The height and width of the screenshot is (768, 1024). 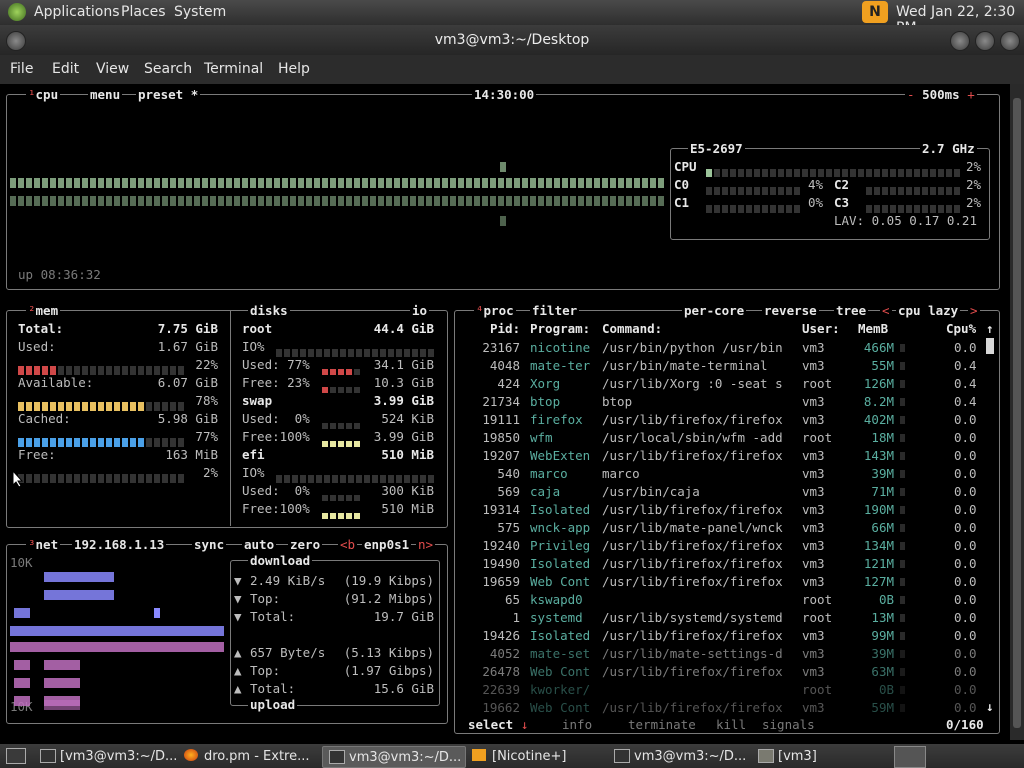 What do you see at coordinates (714, 311) in the screenshot?
I see `proc-per-core-toggle: per-core` at bounding box center [714, 311].